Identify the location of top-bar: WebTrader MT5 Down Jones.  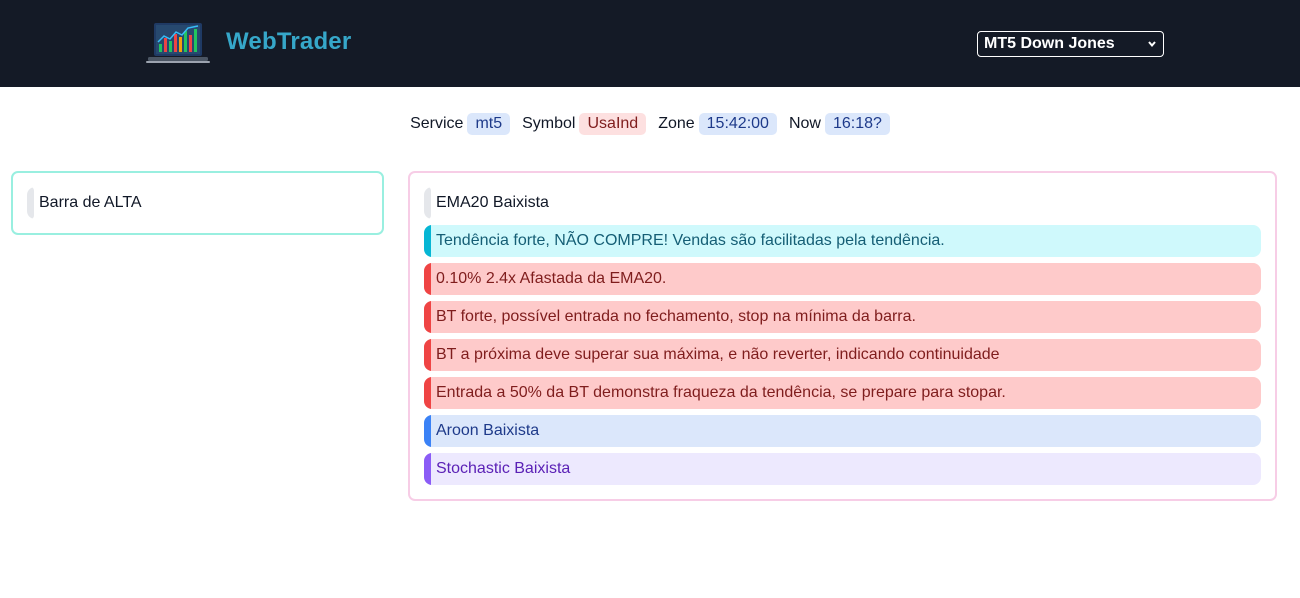
(650, 43).